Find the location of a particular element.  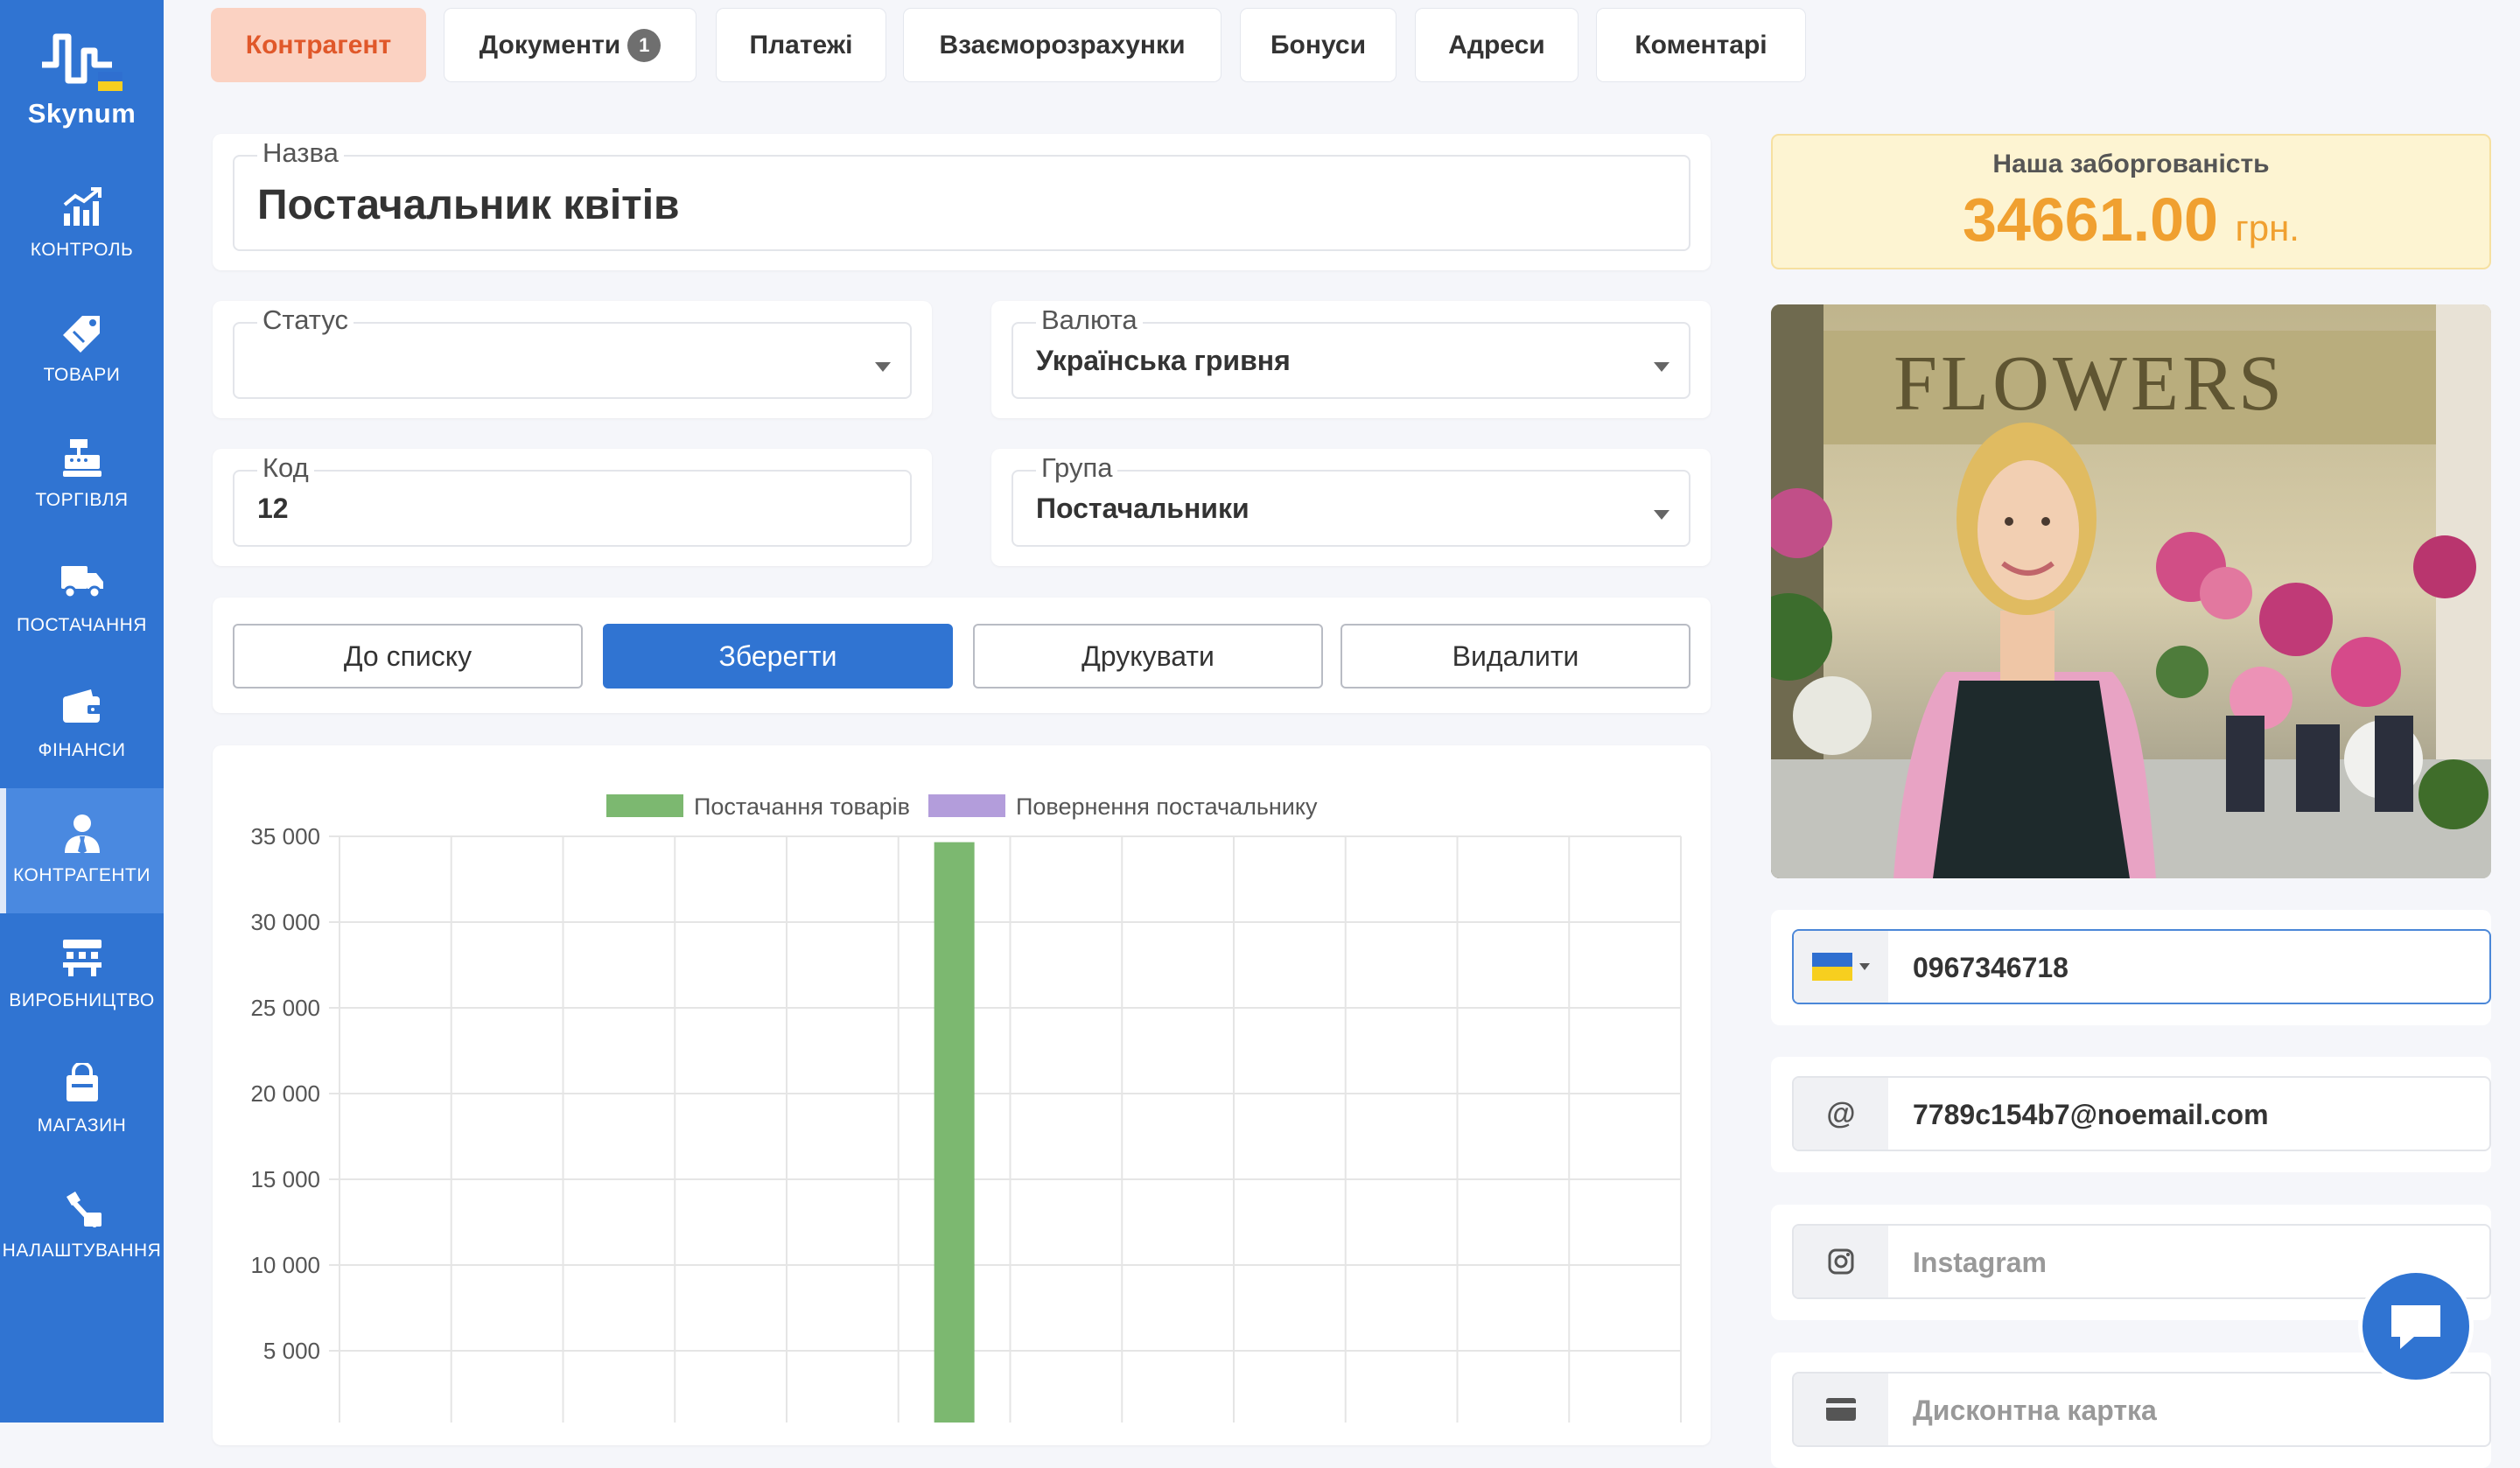

chart-up-icon is located at coordinates (82, 206).